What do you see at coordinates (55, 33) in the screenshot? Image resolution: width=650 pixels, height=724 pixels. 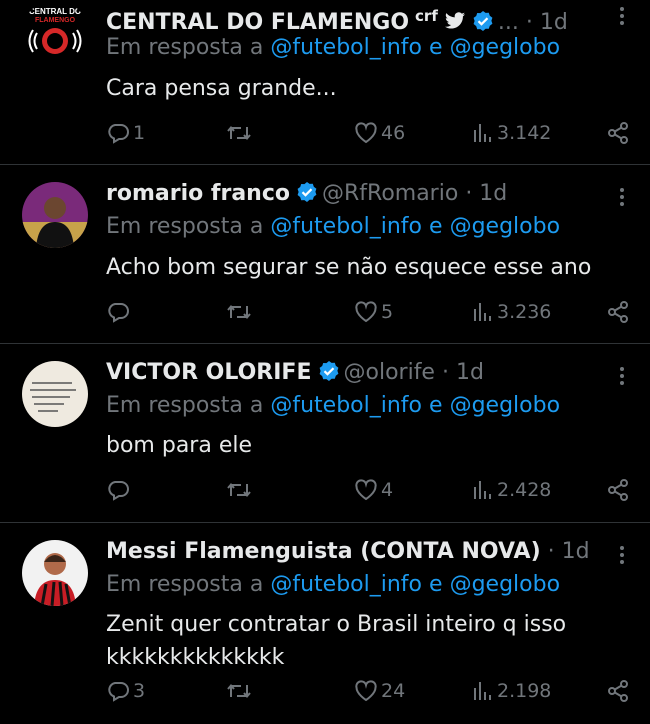 I see `avatar: CENTRAL DO FLAMENGO` at bounding box center [55, 33].